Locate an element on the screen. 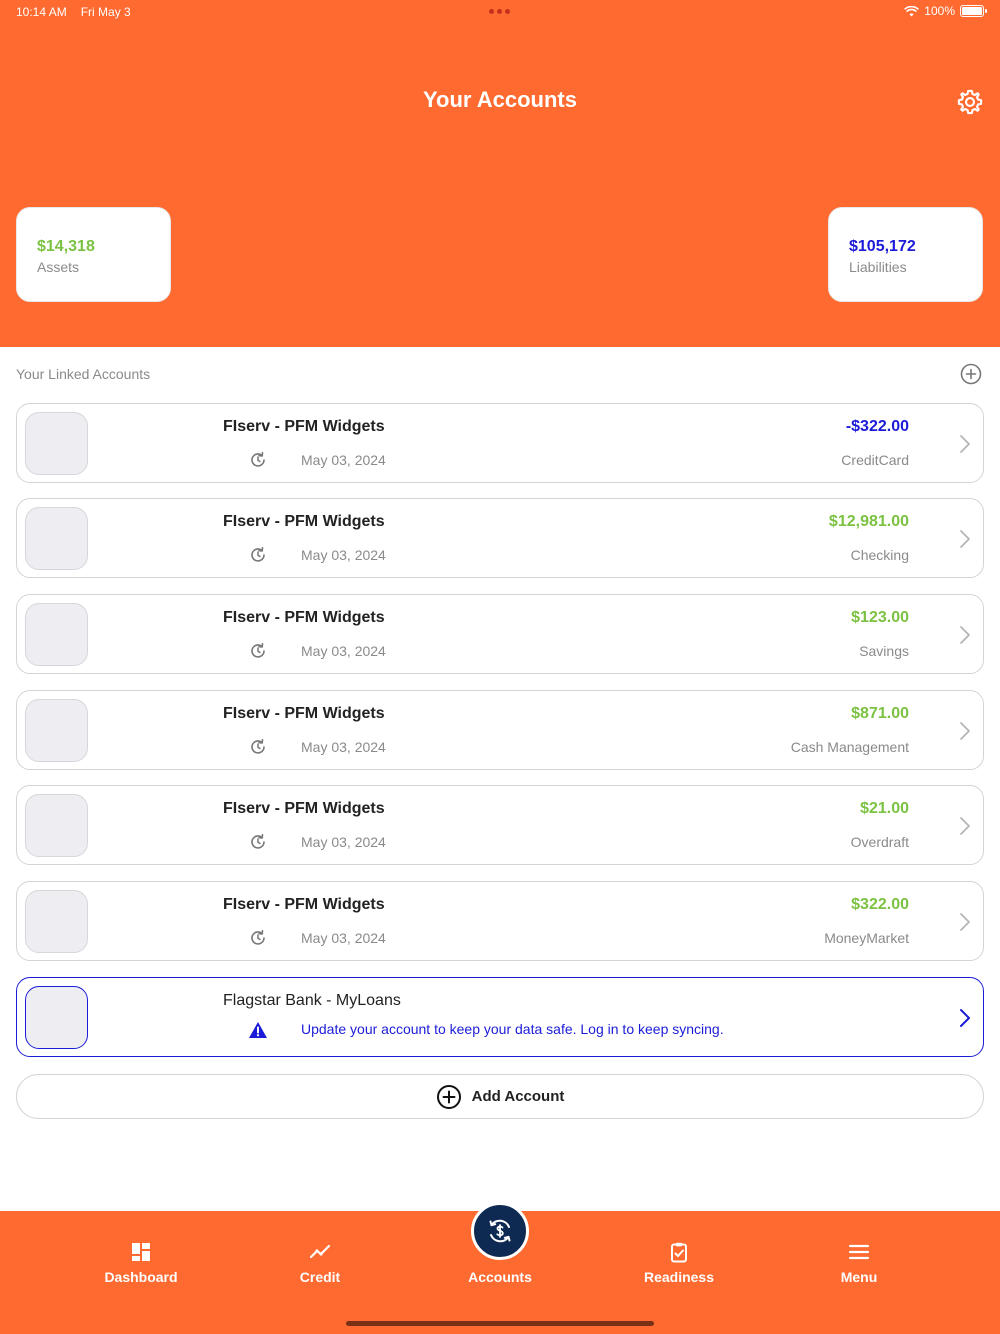  account-balance: $123.00 is located at coordinates (880, 617).